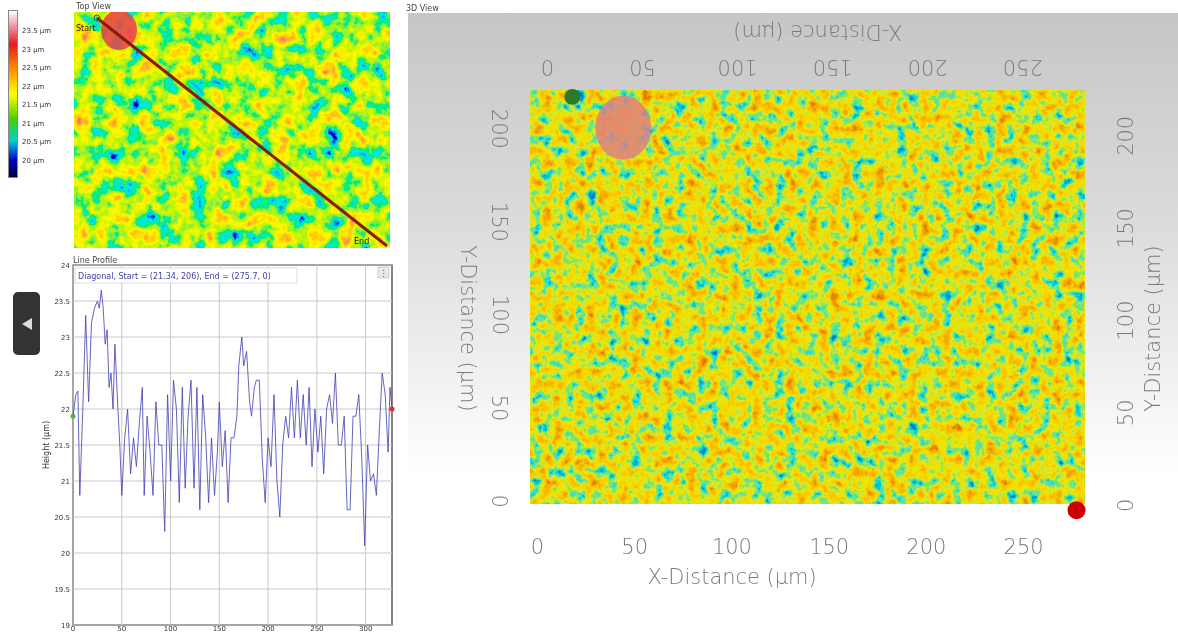 This screenshot has width=1178, height=632. Describe the element at coordinates (383, 272) in the screenshot. I see `menu-button: ⋮` at that location.